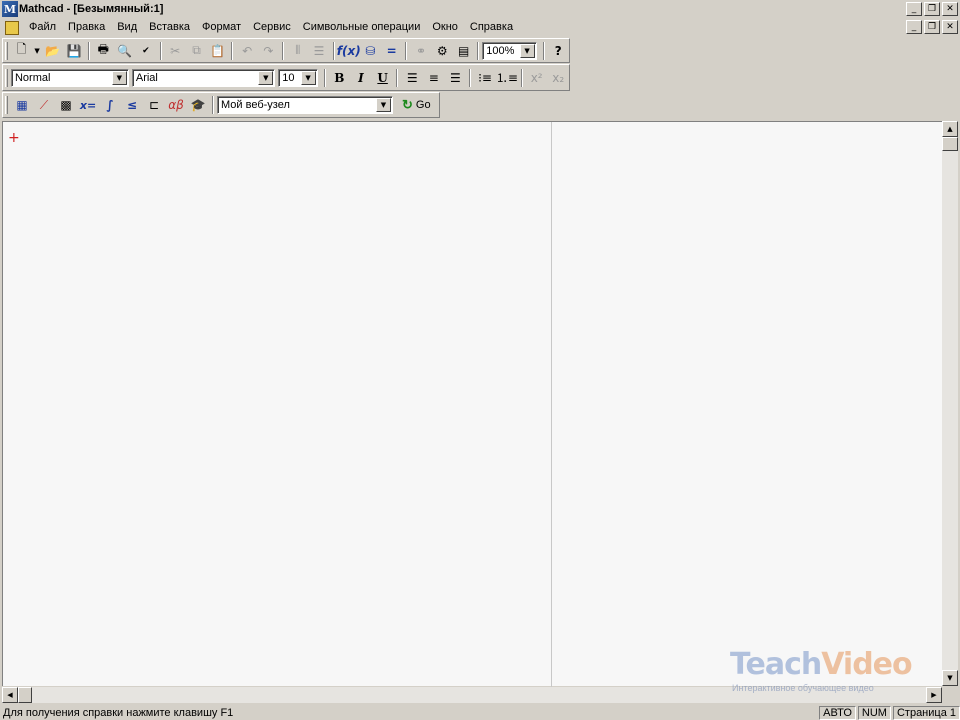 The image size is (960, 720). What do you see at coordinates (86, 27) in the screenshot?
I see `menu-edit: Правка` at bounding box center [86, 27].